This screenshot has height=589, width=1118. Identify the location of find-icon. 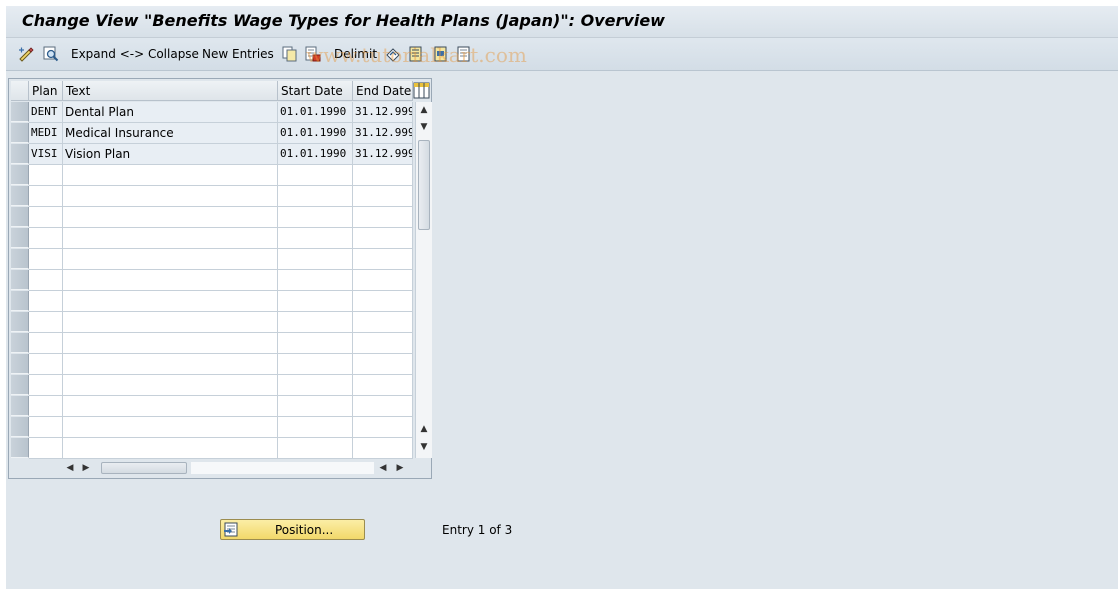
(51, 54).